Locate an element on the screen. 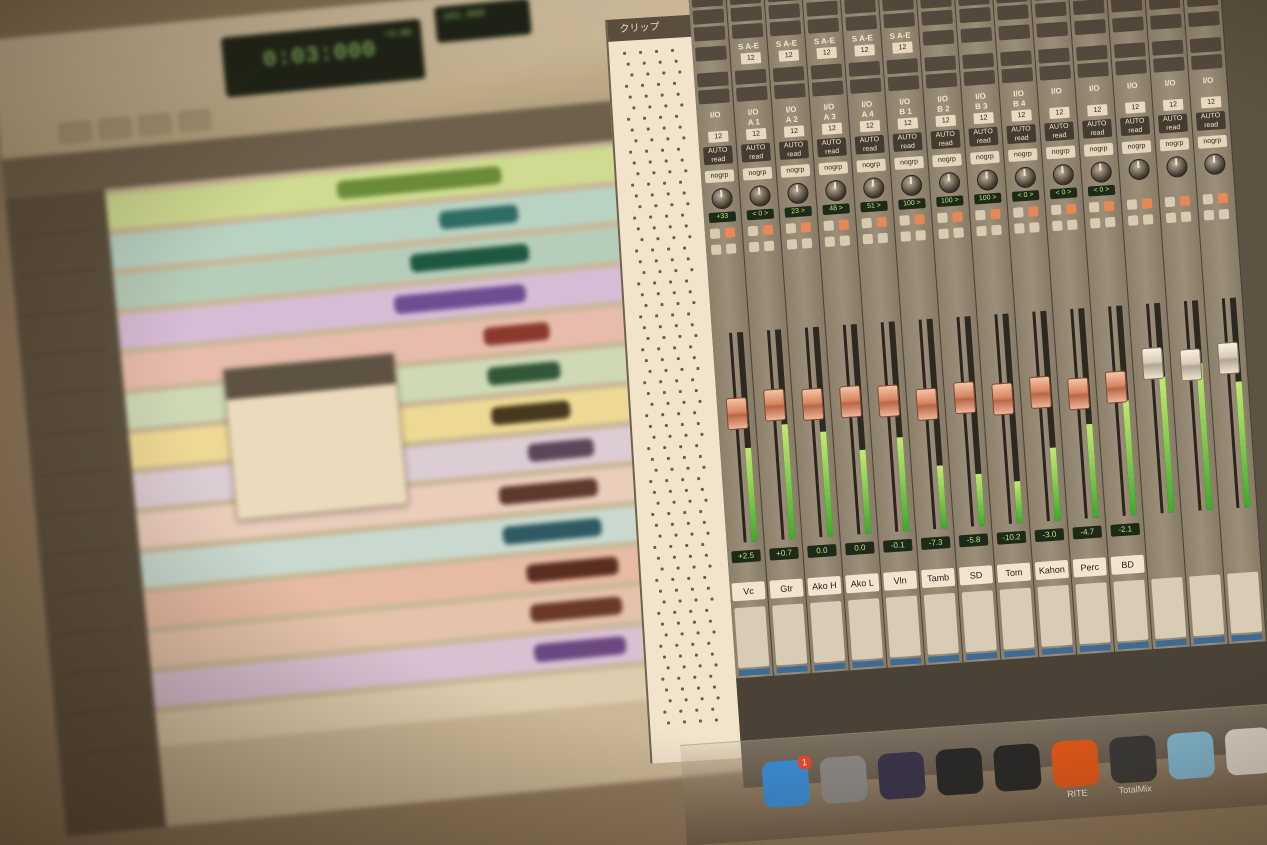  volume-readout: +0.7 is located at coordinates (784, 553).